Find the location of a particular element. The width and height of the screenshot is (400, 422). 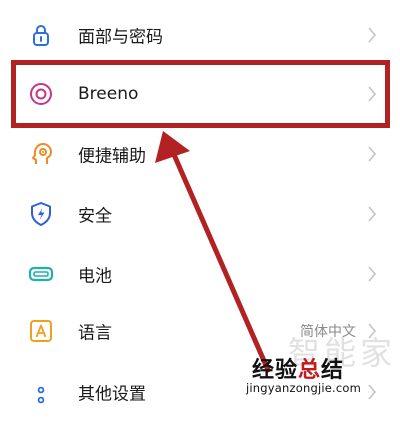

watermark-url: jingyanzongjie.com is located at coordinates (304, 388).